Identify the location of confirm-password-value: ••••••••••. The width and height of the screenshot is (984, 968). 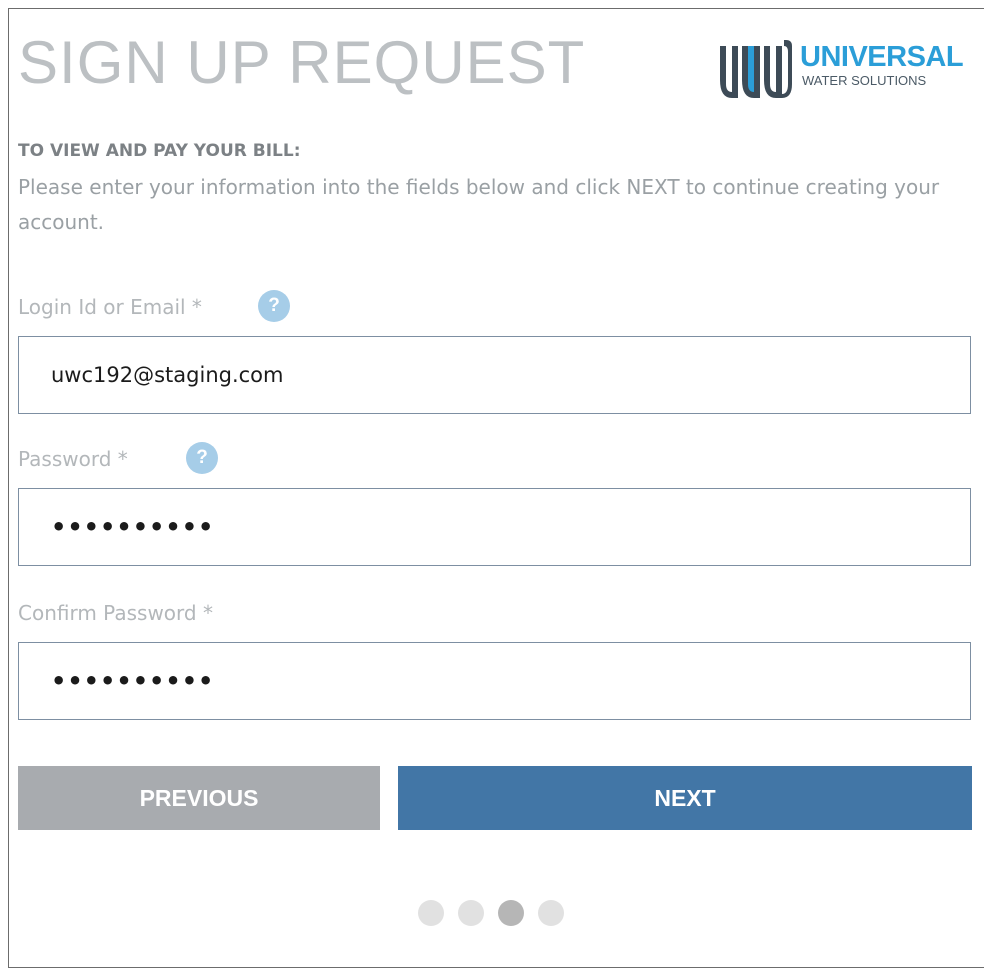
(133, 681).